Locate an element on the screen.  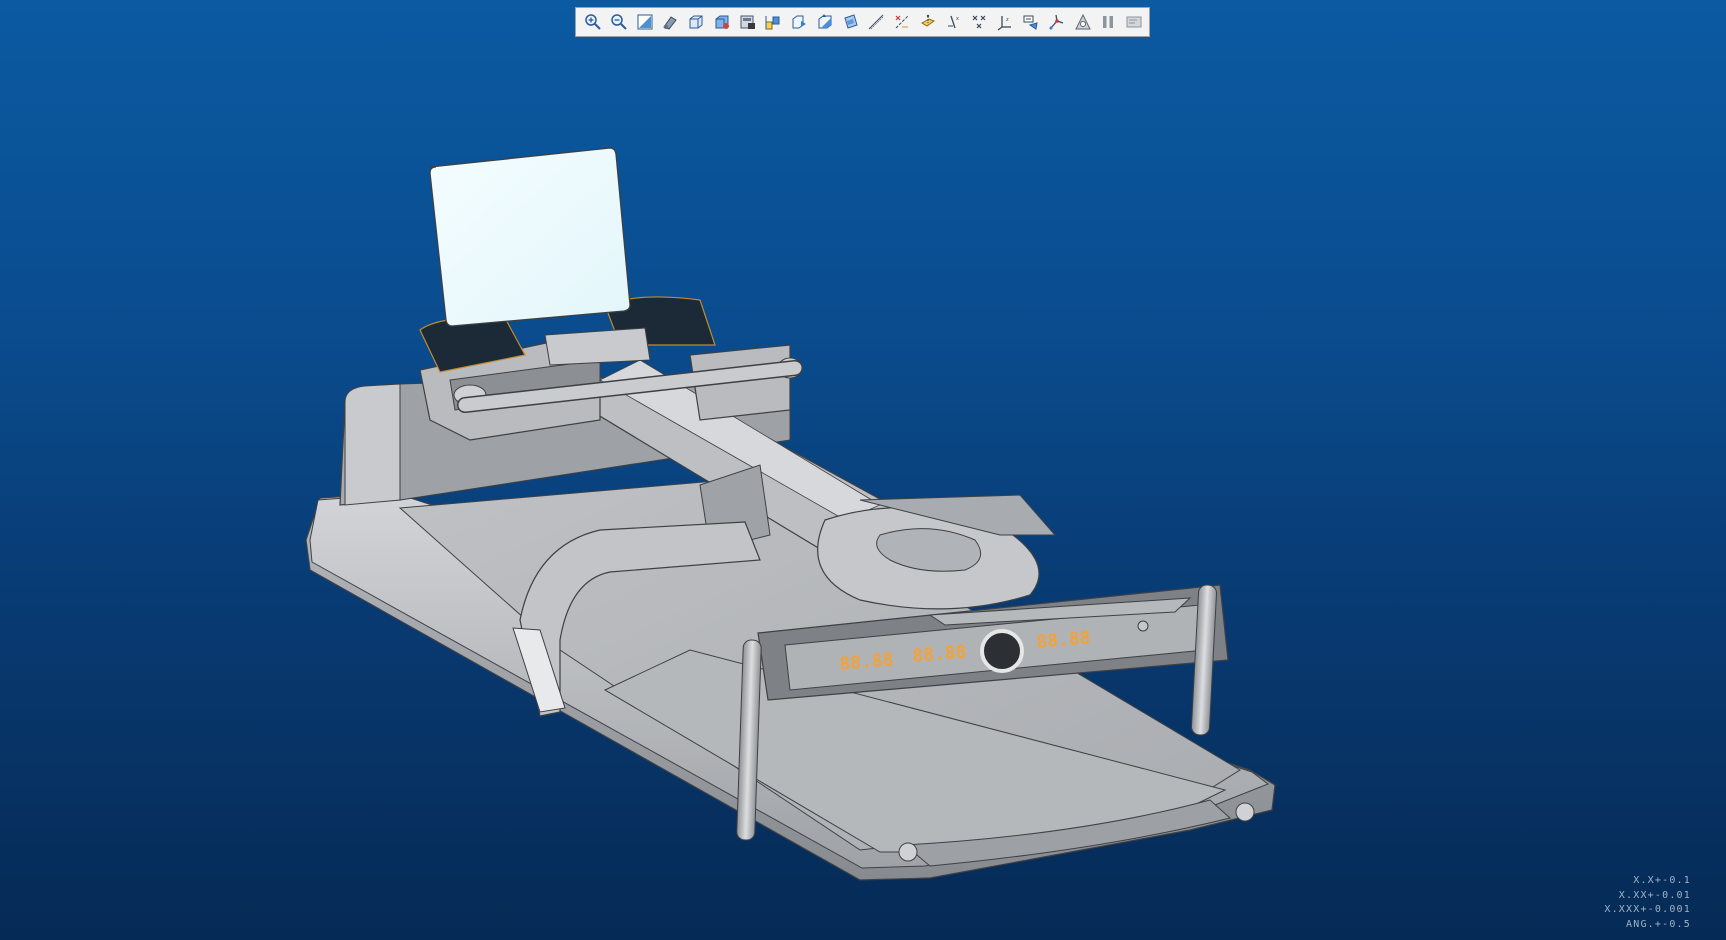
tolerance-line-1: X.X+-0.1 is located at coordinates (1662, 880).